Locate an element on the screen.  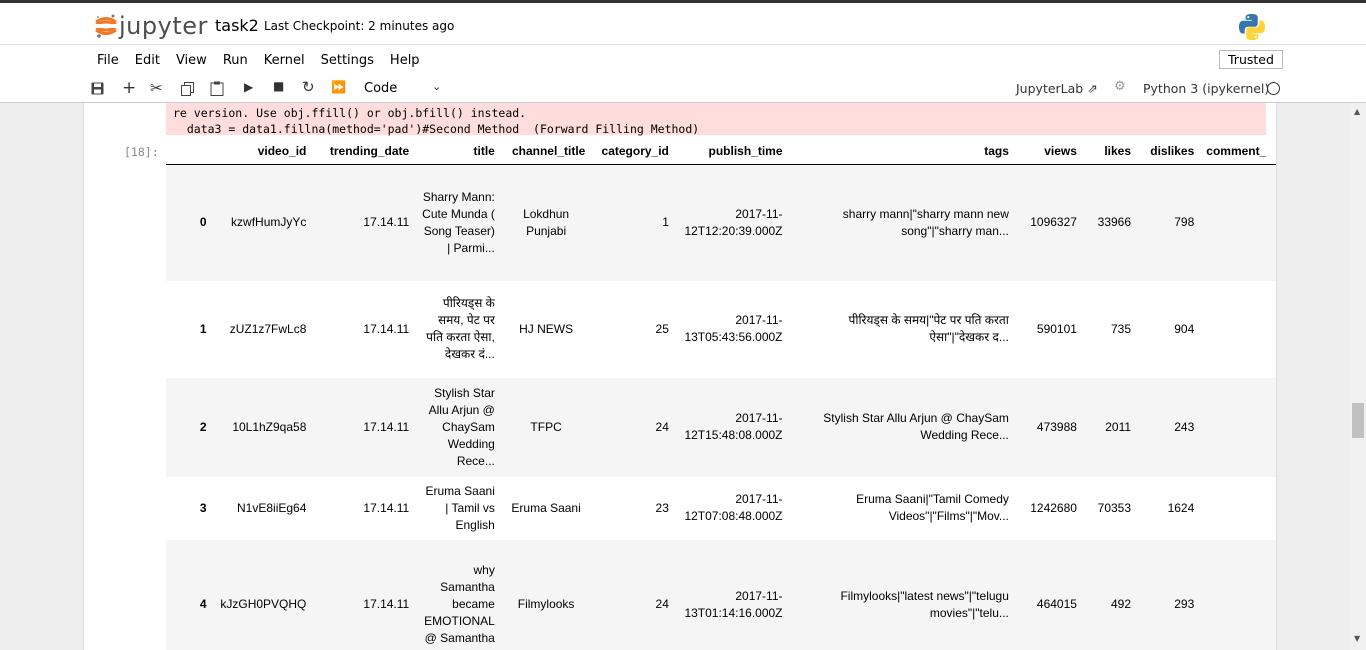
gear-icon: ⚙ is located at coordinates (1120, 86).